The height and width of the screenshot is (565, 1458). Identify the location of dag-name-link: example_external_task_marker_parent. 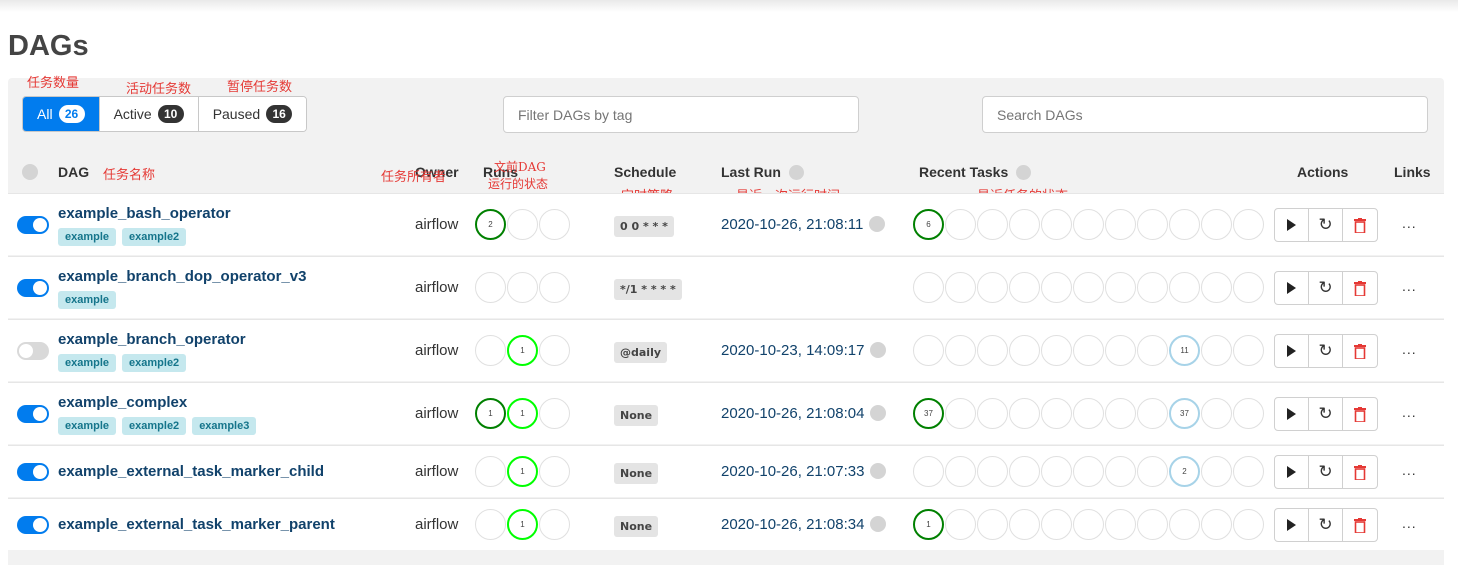
(196, 524).